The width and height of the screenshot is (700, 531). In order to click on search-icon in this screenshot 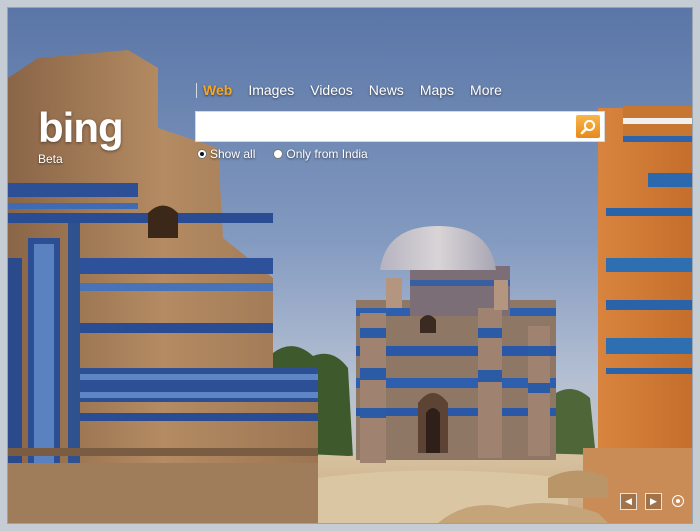, I will do `click(588, 127)`.